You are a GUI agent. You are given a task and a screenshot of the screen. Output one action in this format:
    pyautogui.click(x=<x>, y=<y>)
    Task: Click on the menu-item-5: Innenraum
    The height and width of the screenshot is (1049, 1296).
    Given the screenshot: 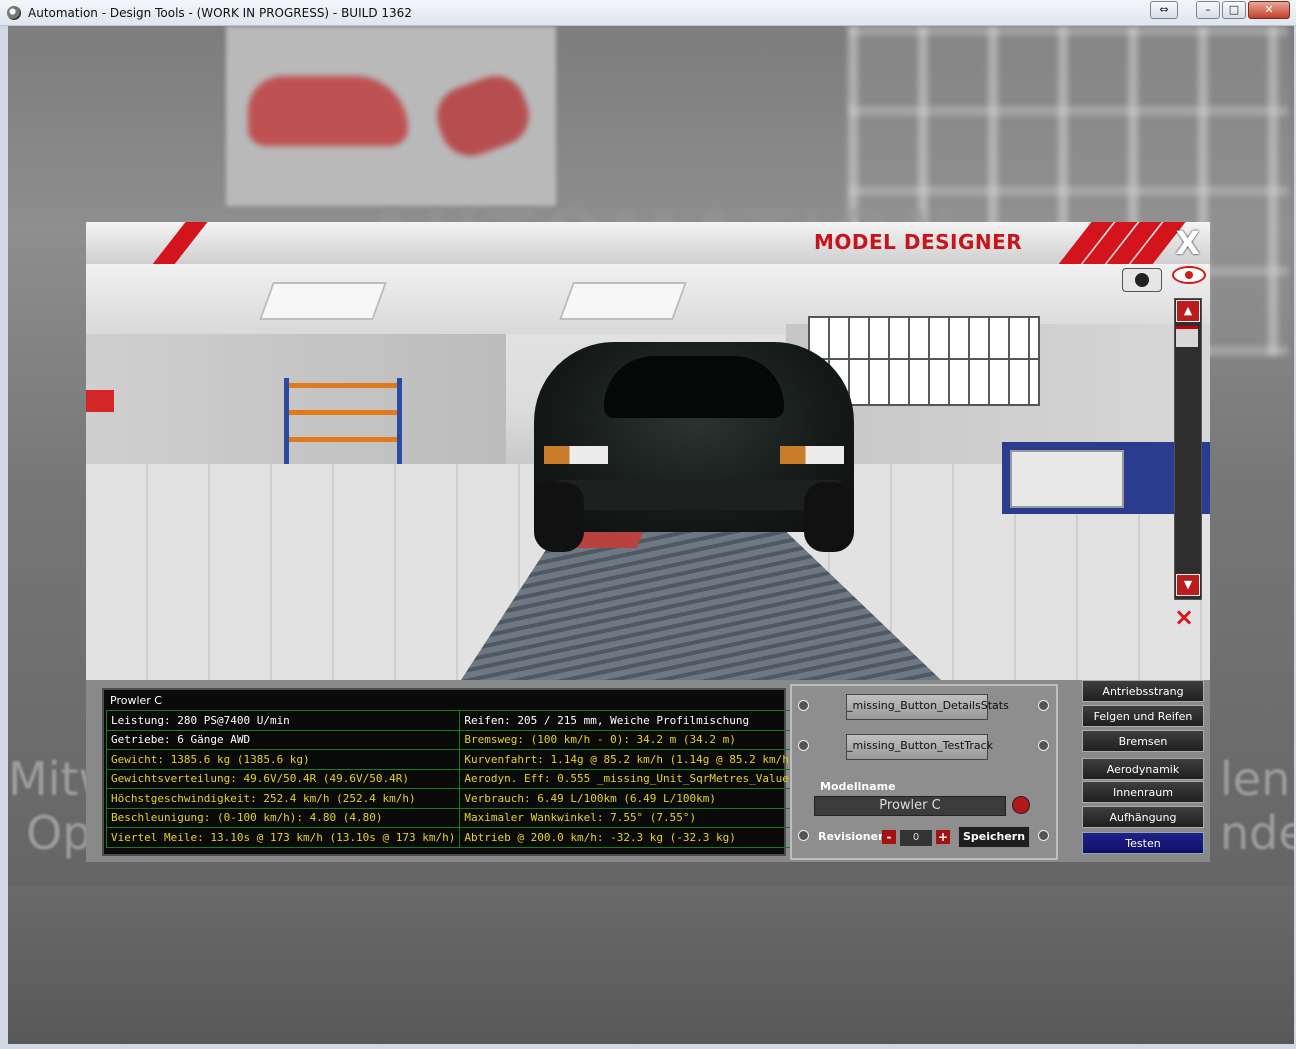 What is the action you would take?
    pyautogui.click(x=1143, y=792)
    